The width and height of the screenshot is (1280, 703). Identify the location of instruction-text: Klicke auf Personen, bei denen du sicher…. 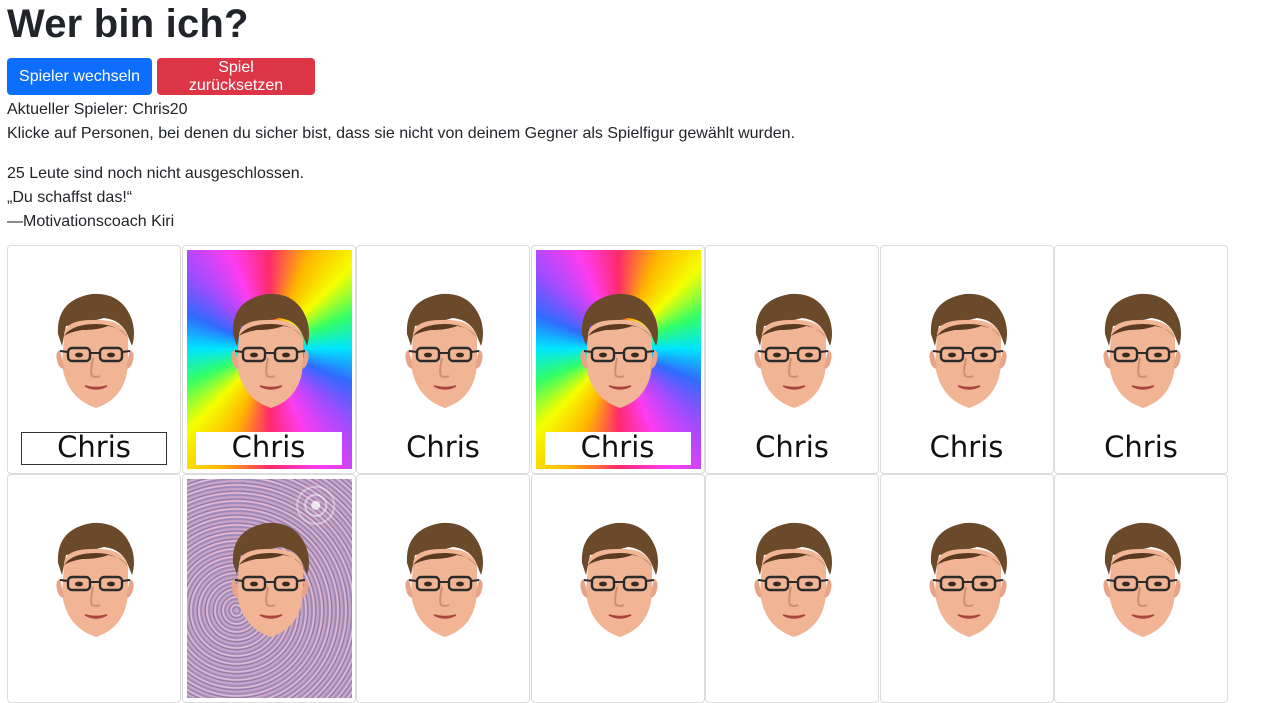
(401, 133).